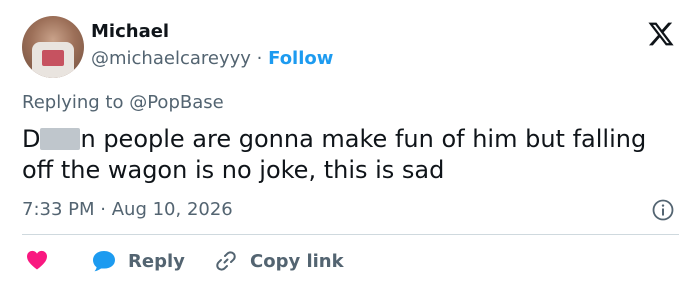 The width and height of the screenshot is (700, 287). Describe the element at coordinates (58, 209) in the screenshot. I see `post-time: 7:33 PM` at that location.